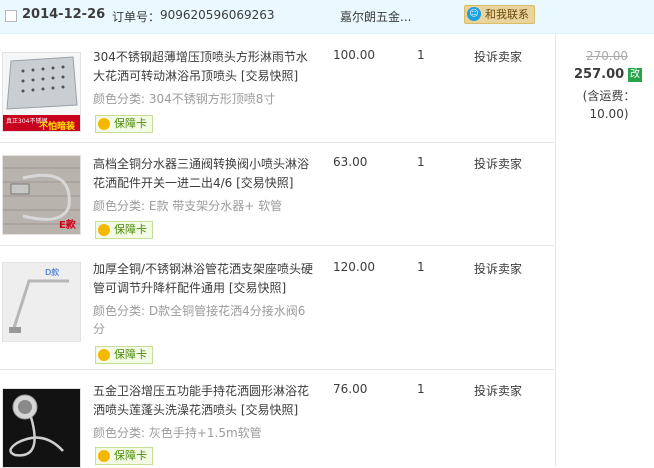  I want to click on shower-head-image: 真正304不锈钢 不怕暗装, so click(41, 92).